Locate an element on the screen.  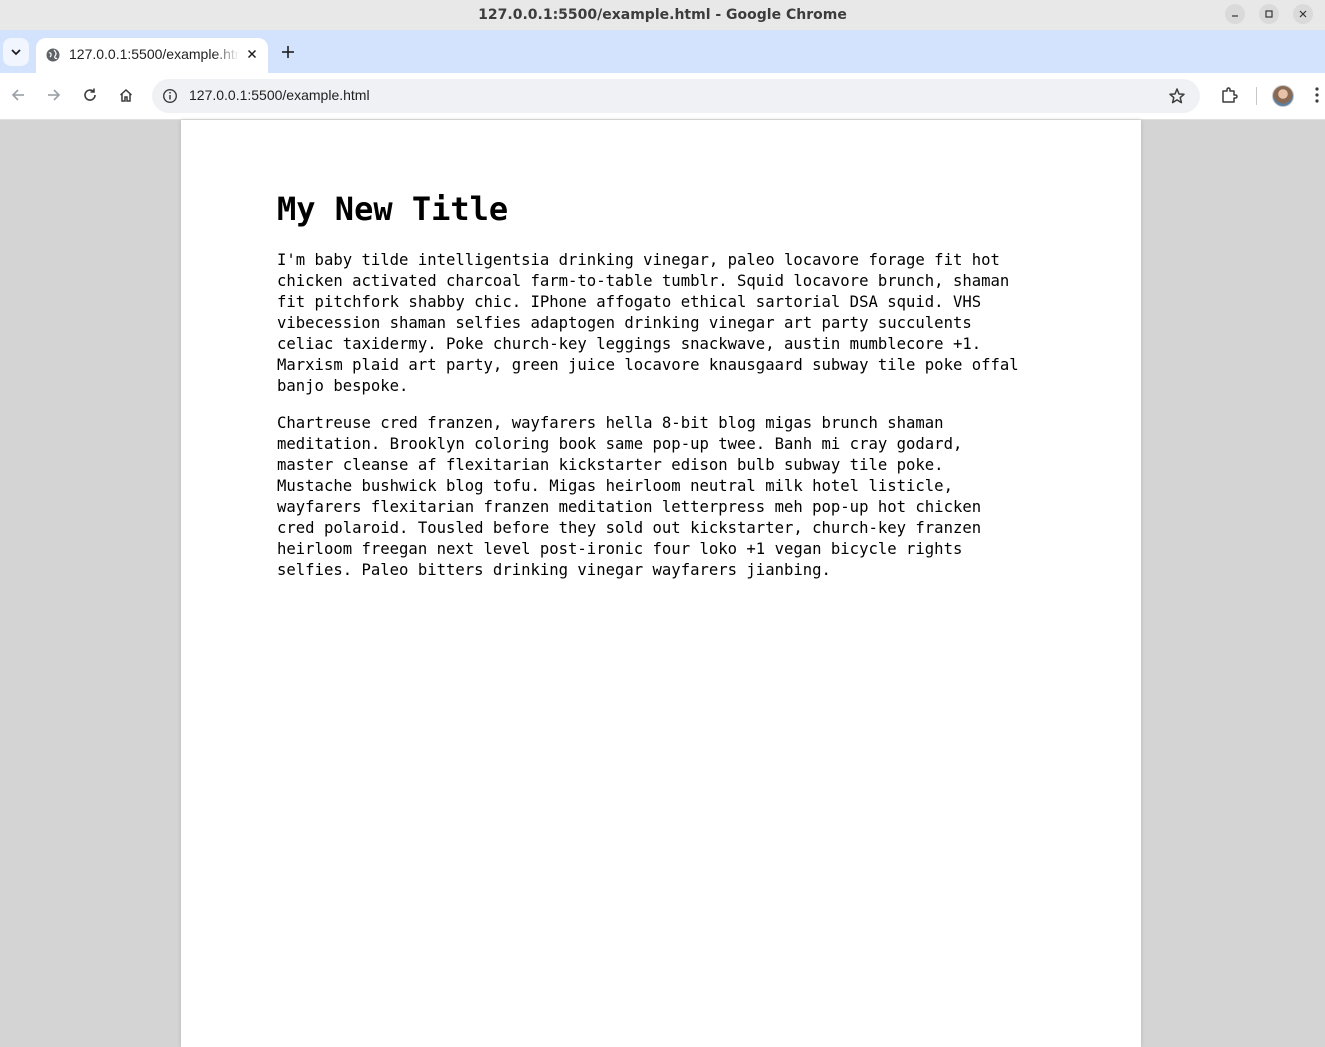
menu-icon is located at coordinates (1315, 95).